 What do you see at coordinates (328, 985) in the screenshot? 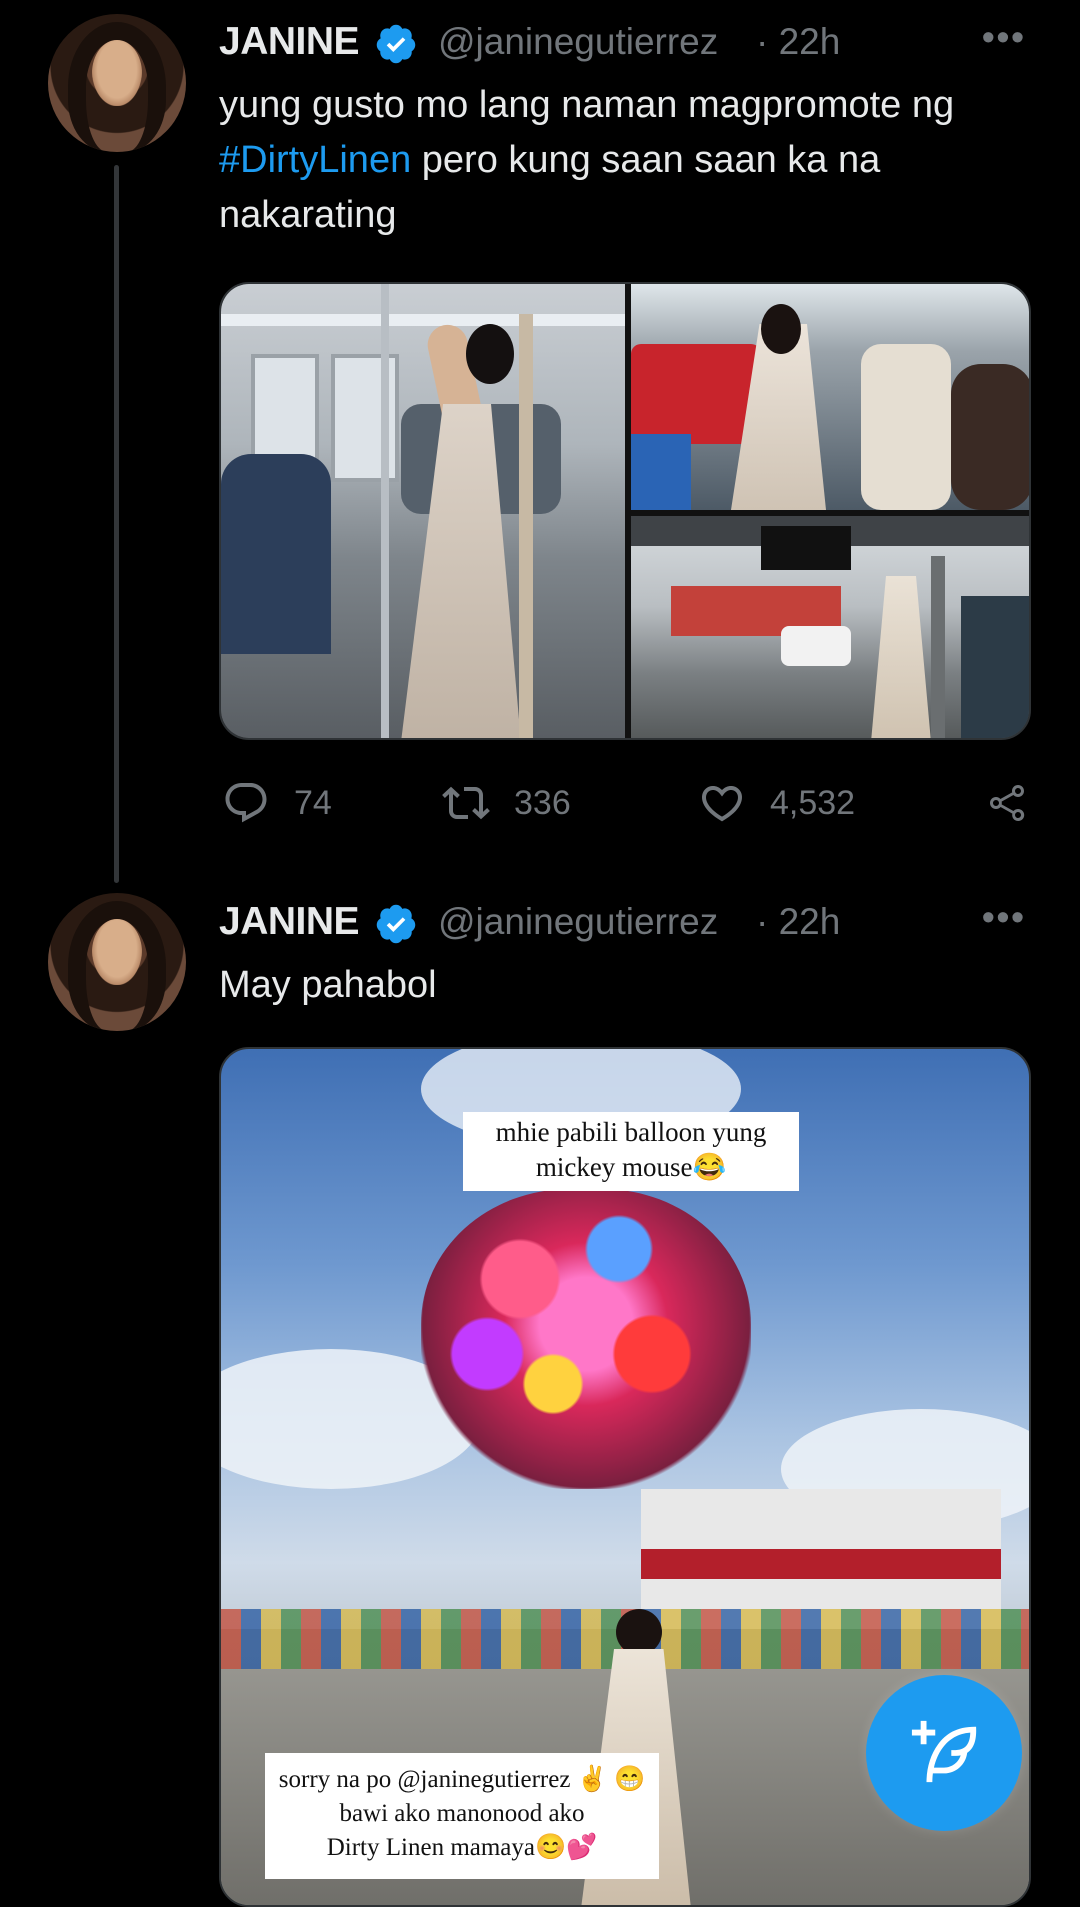
I see `tweet-text: May pahabol` at bounding box center [328, 985].